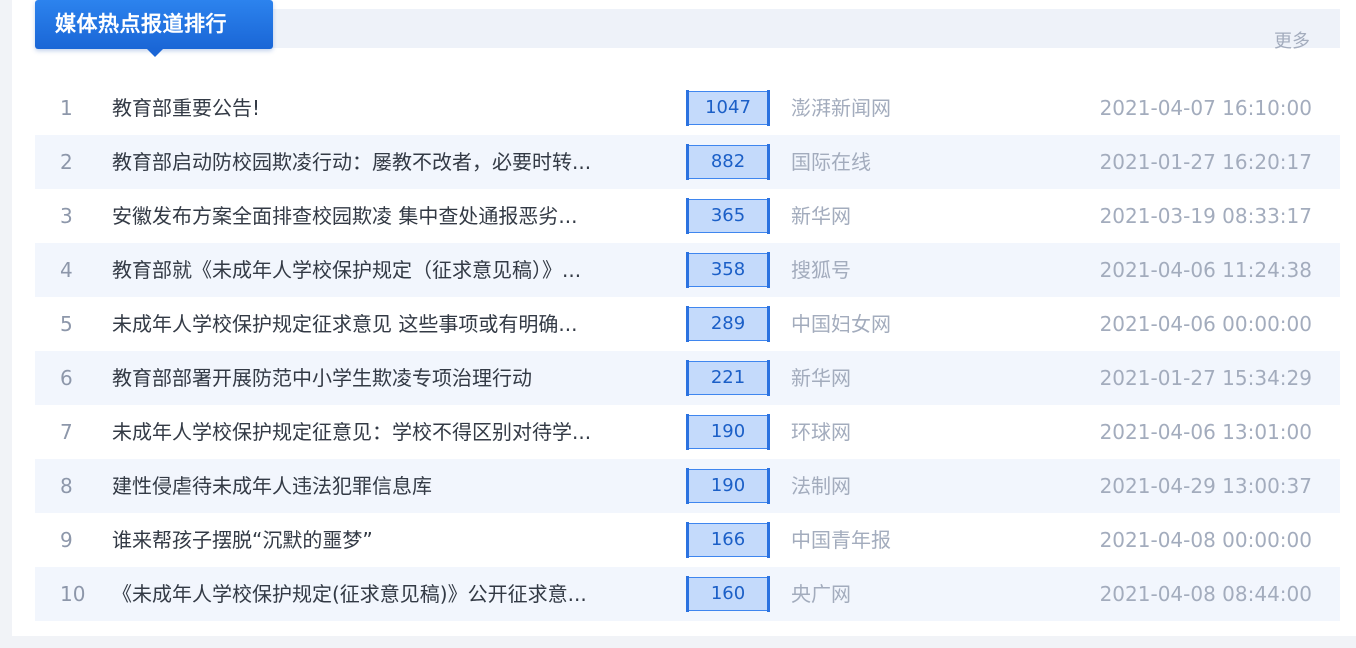 The height and width of the screenshot is (648, 1356). What do you see at coordinates (1205, 486) in the screenshot?
I see `publish-time: 2021-04-29 13:00:37` at bounding box center [1205, 486].